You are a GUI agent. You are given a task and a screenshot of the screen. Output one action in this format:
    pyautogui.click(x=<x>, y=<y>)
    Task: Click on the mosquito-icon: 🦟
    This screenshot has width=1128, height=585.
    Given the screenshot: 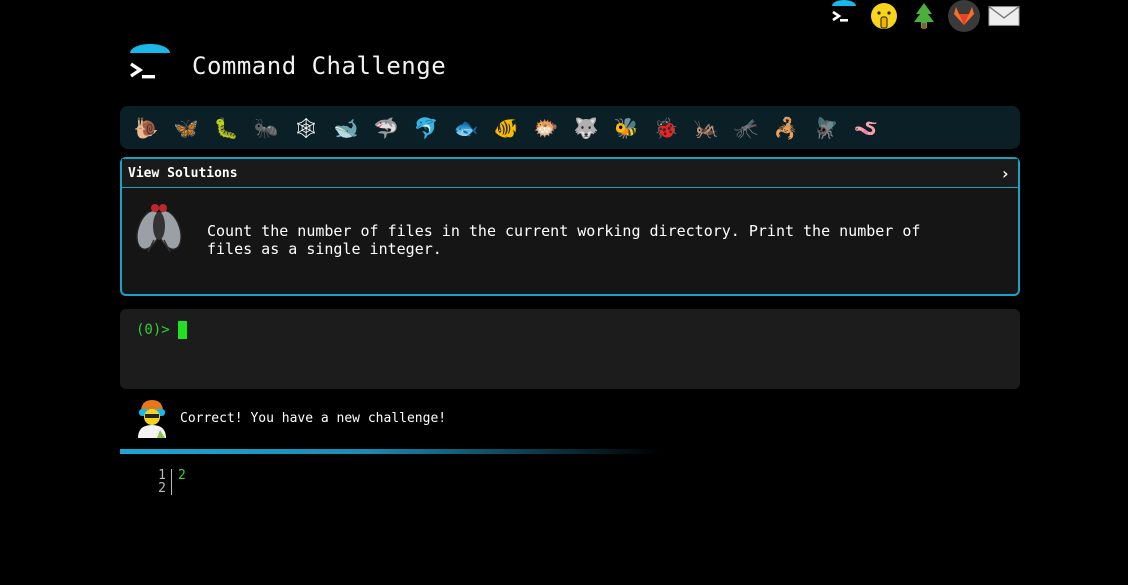 What is the action you would take?
    pyautogui.click(x=746, y=128)
    